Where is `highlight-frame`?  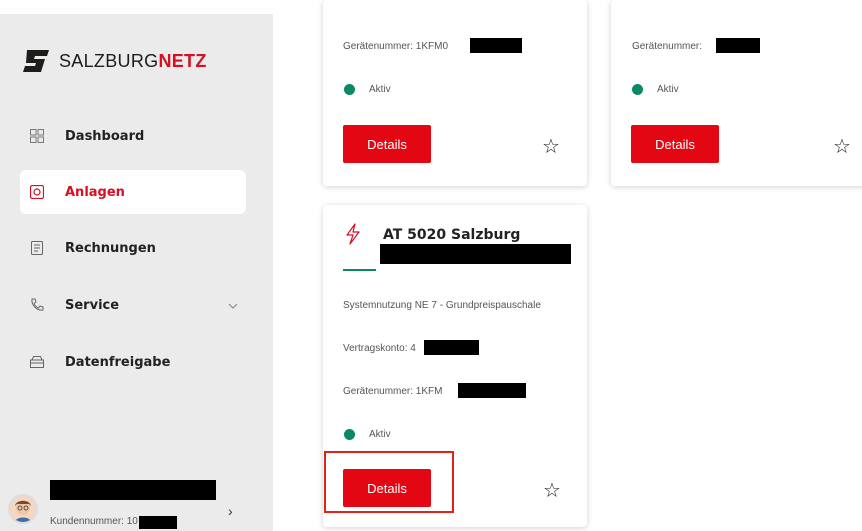
highlight-frame is located at coordinates (389, 482).